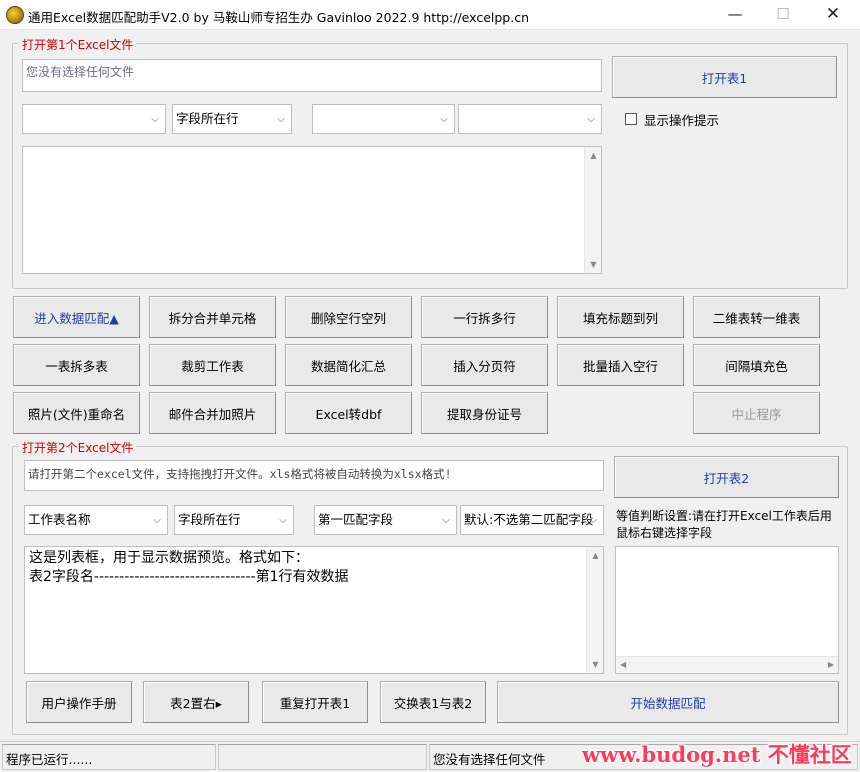 The height and width of the screenshot is (772, 860). Describe the element at coordinates (756, 317) in the screenshot. I see `2d-to-1d-button: 二维表转一维表` at that location.